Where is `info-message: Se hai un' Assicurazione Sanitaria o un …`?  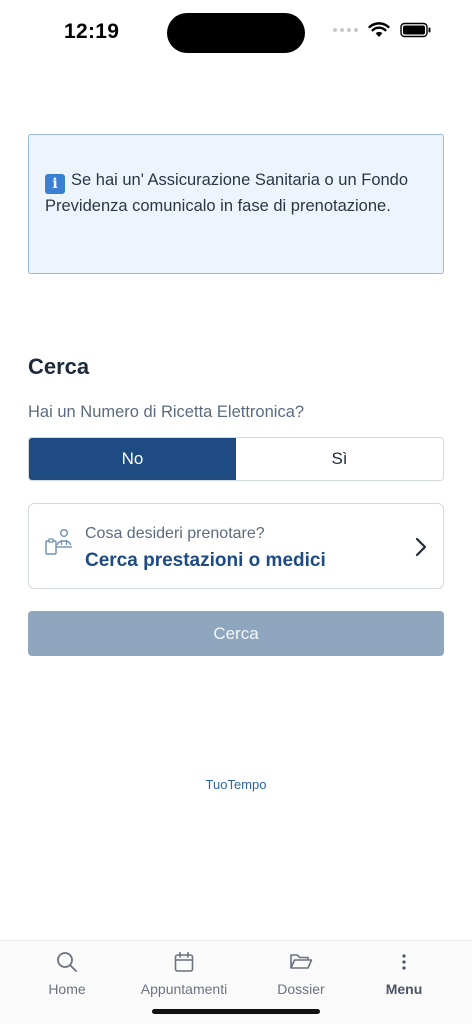
info-message: Se hai un' Assicurazione Sanitaria o un … is located at coordinates (227, 193).